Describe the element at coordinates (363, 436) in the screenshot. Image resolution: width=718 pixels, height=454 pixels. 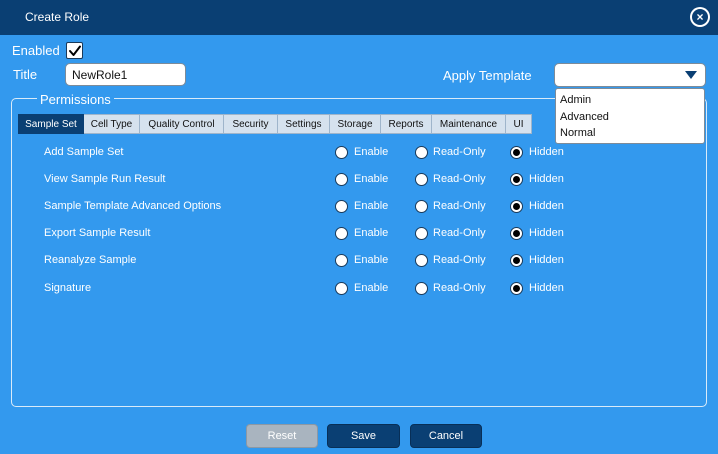
I see `save-button: Save` at that location.